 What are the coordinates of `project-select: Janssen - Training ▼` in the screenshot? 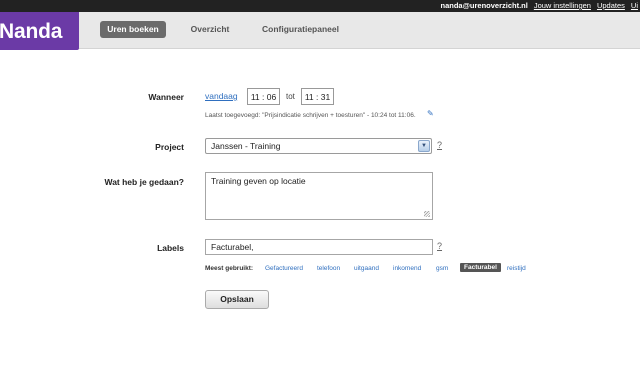 It's located at (318, 146).